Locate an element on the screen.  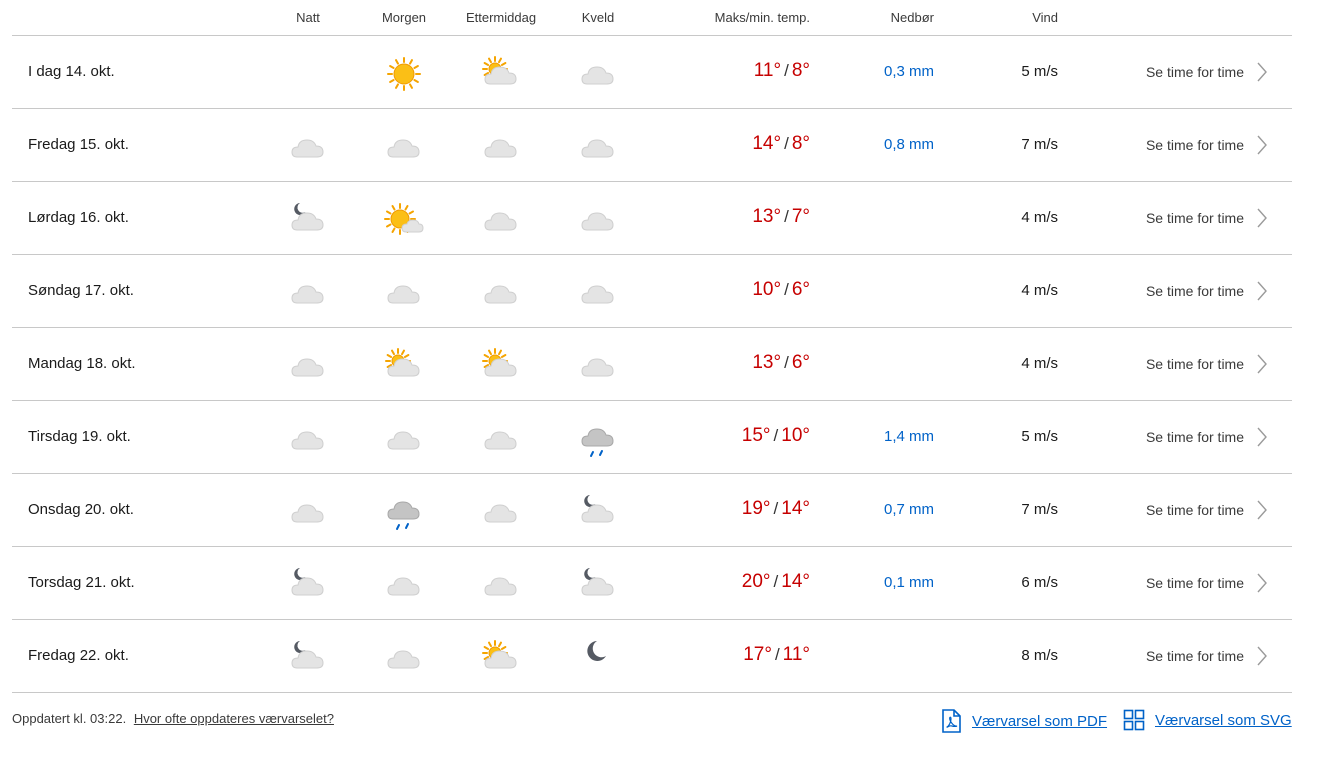
pdf-link-label: Værvarsel som PDF is located at coordinates (1040, 721).